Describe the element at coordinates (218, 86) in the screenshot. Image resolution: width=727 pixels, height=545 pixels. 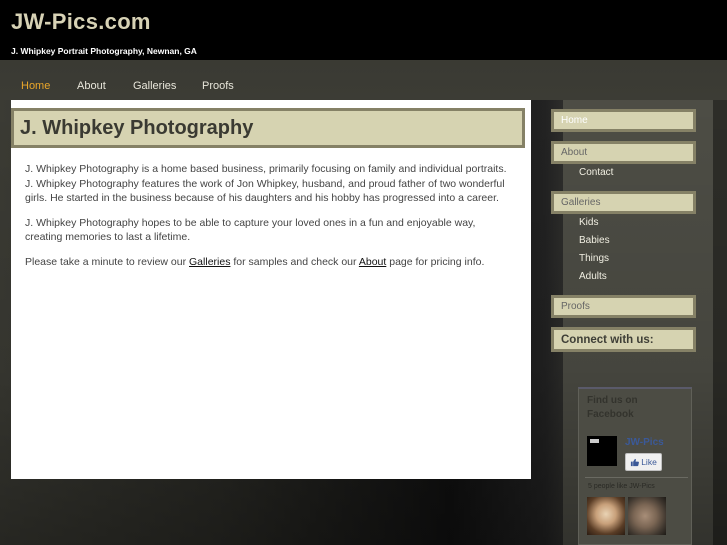
I see `nav-proofs: Proofs` at that location.